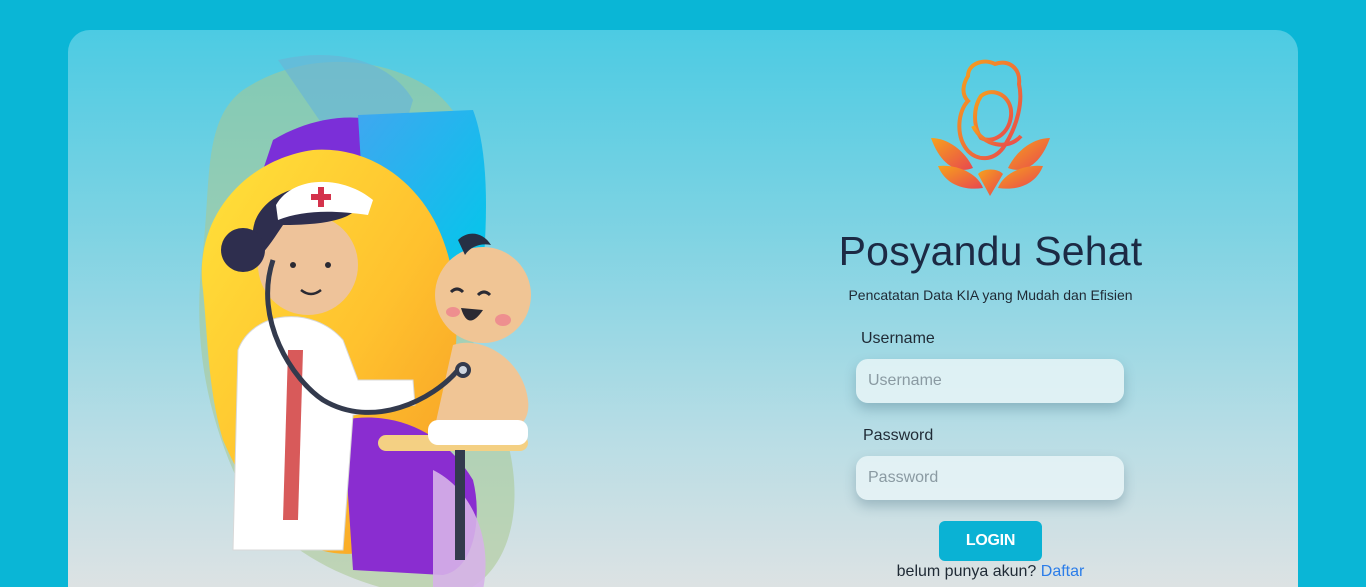 The width and height of the screenshot is (1366, 587). Describe the element at coordinates (898, 338) in the screenshot. I see `username-label: Username` at that location.